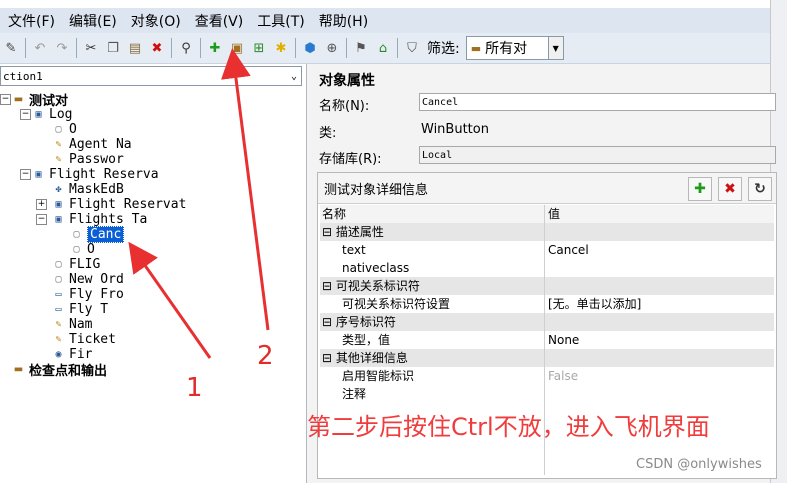 This screenshot has width=787, height=483. I want to click on annotation-label-2: 2, so click(265, 356).